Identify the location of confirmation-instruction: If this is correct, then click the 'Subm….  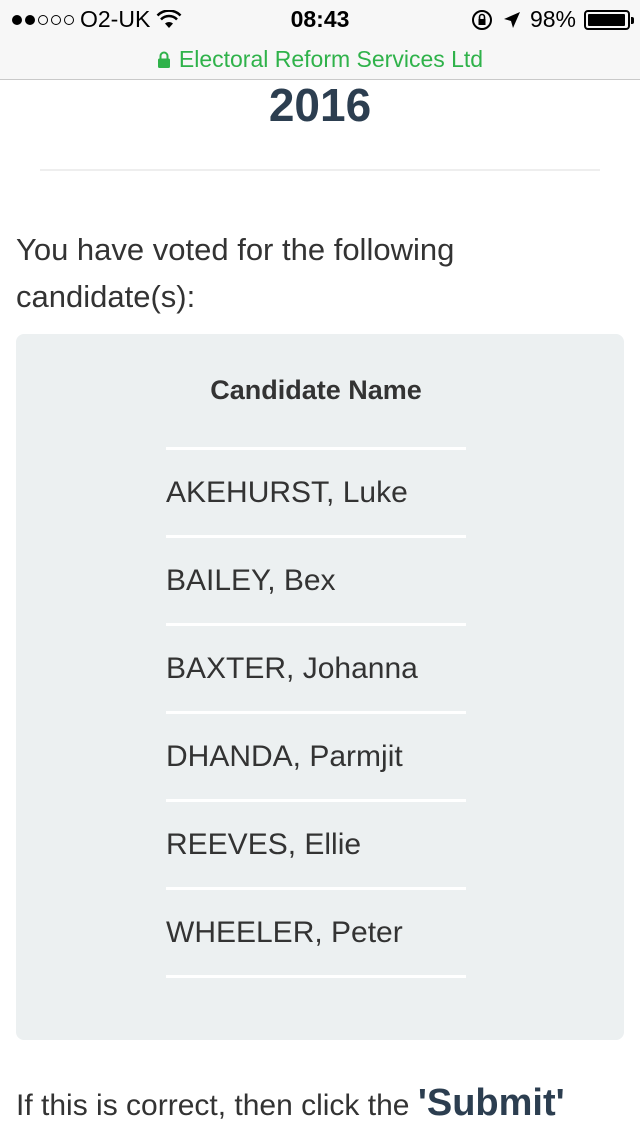
(326, 1103).